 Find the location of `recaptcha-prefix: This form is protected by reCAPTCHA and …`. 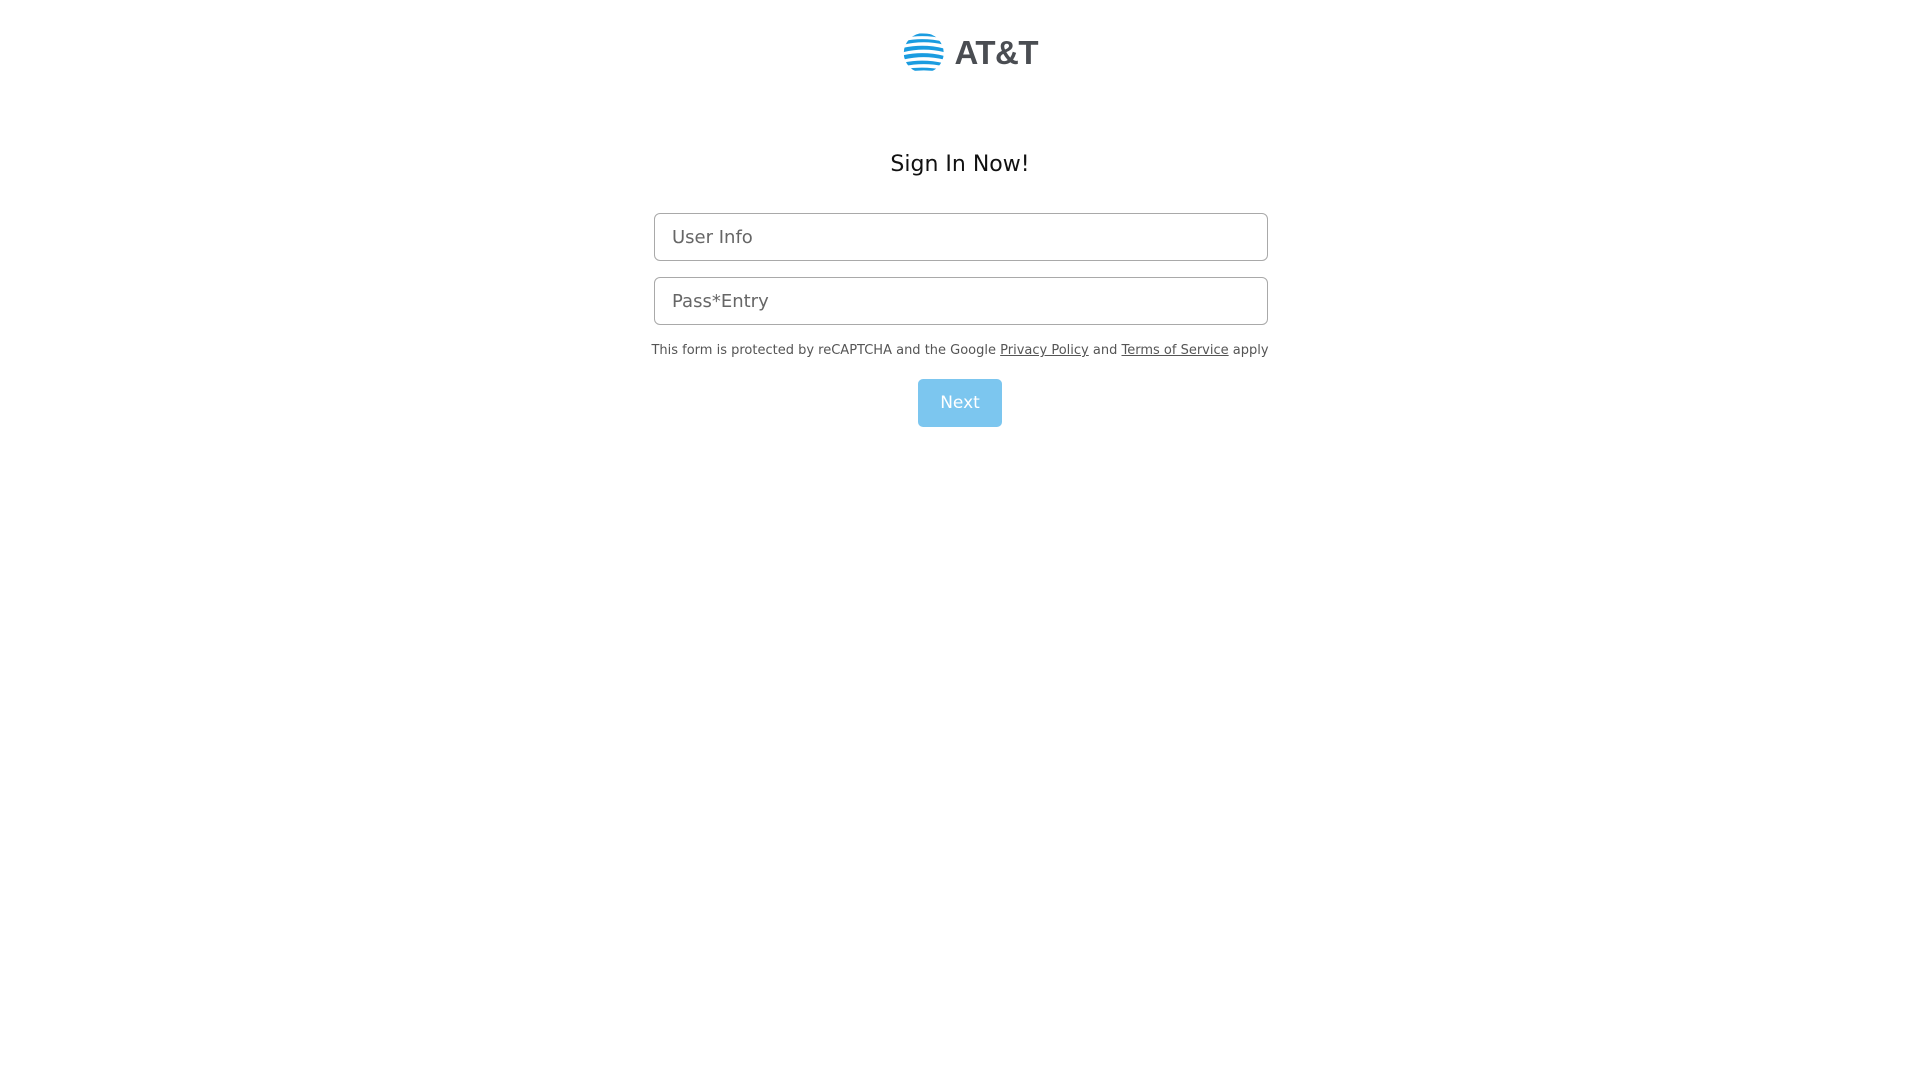

recaptcha-prefix: This form is protected by reCAPTCHA and … is located at coordinates (823, 350).